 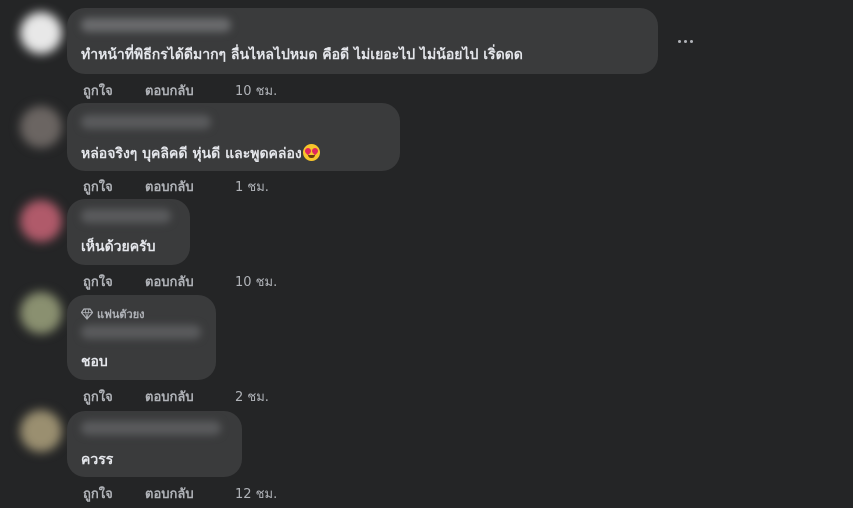 What do you see at coordinates (154, 444) in the screenshot?
I see `comment-bubble: ควรร` at bounding box center [154, 444].